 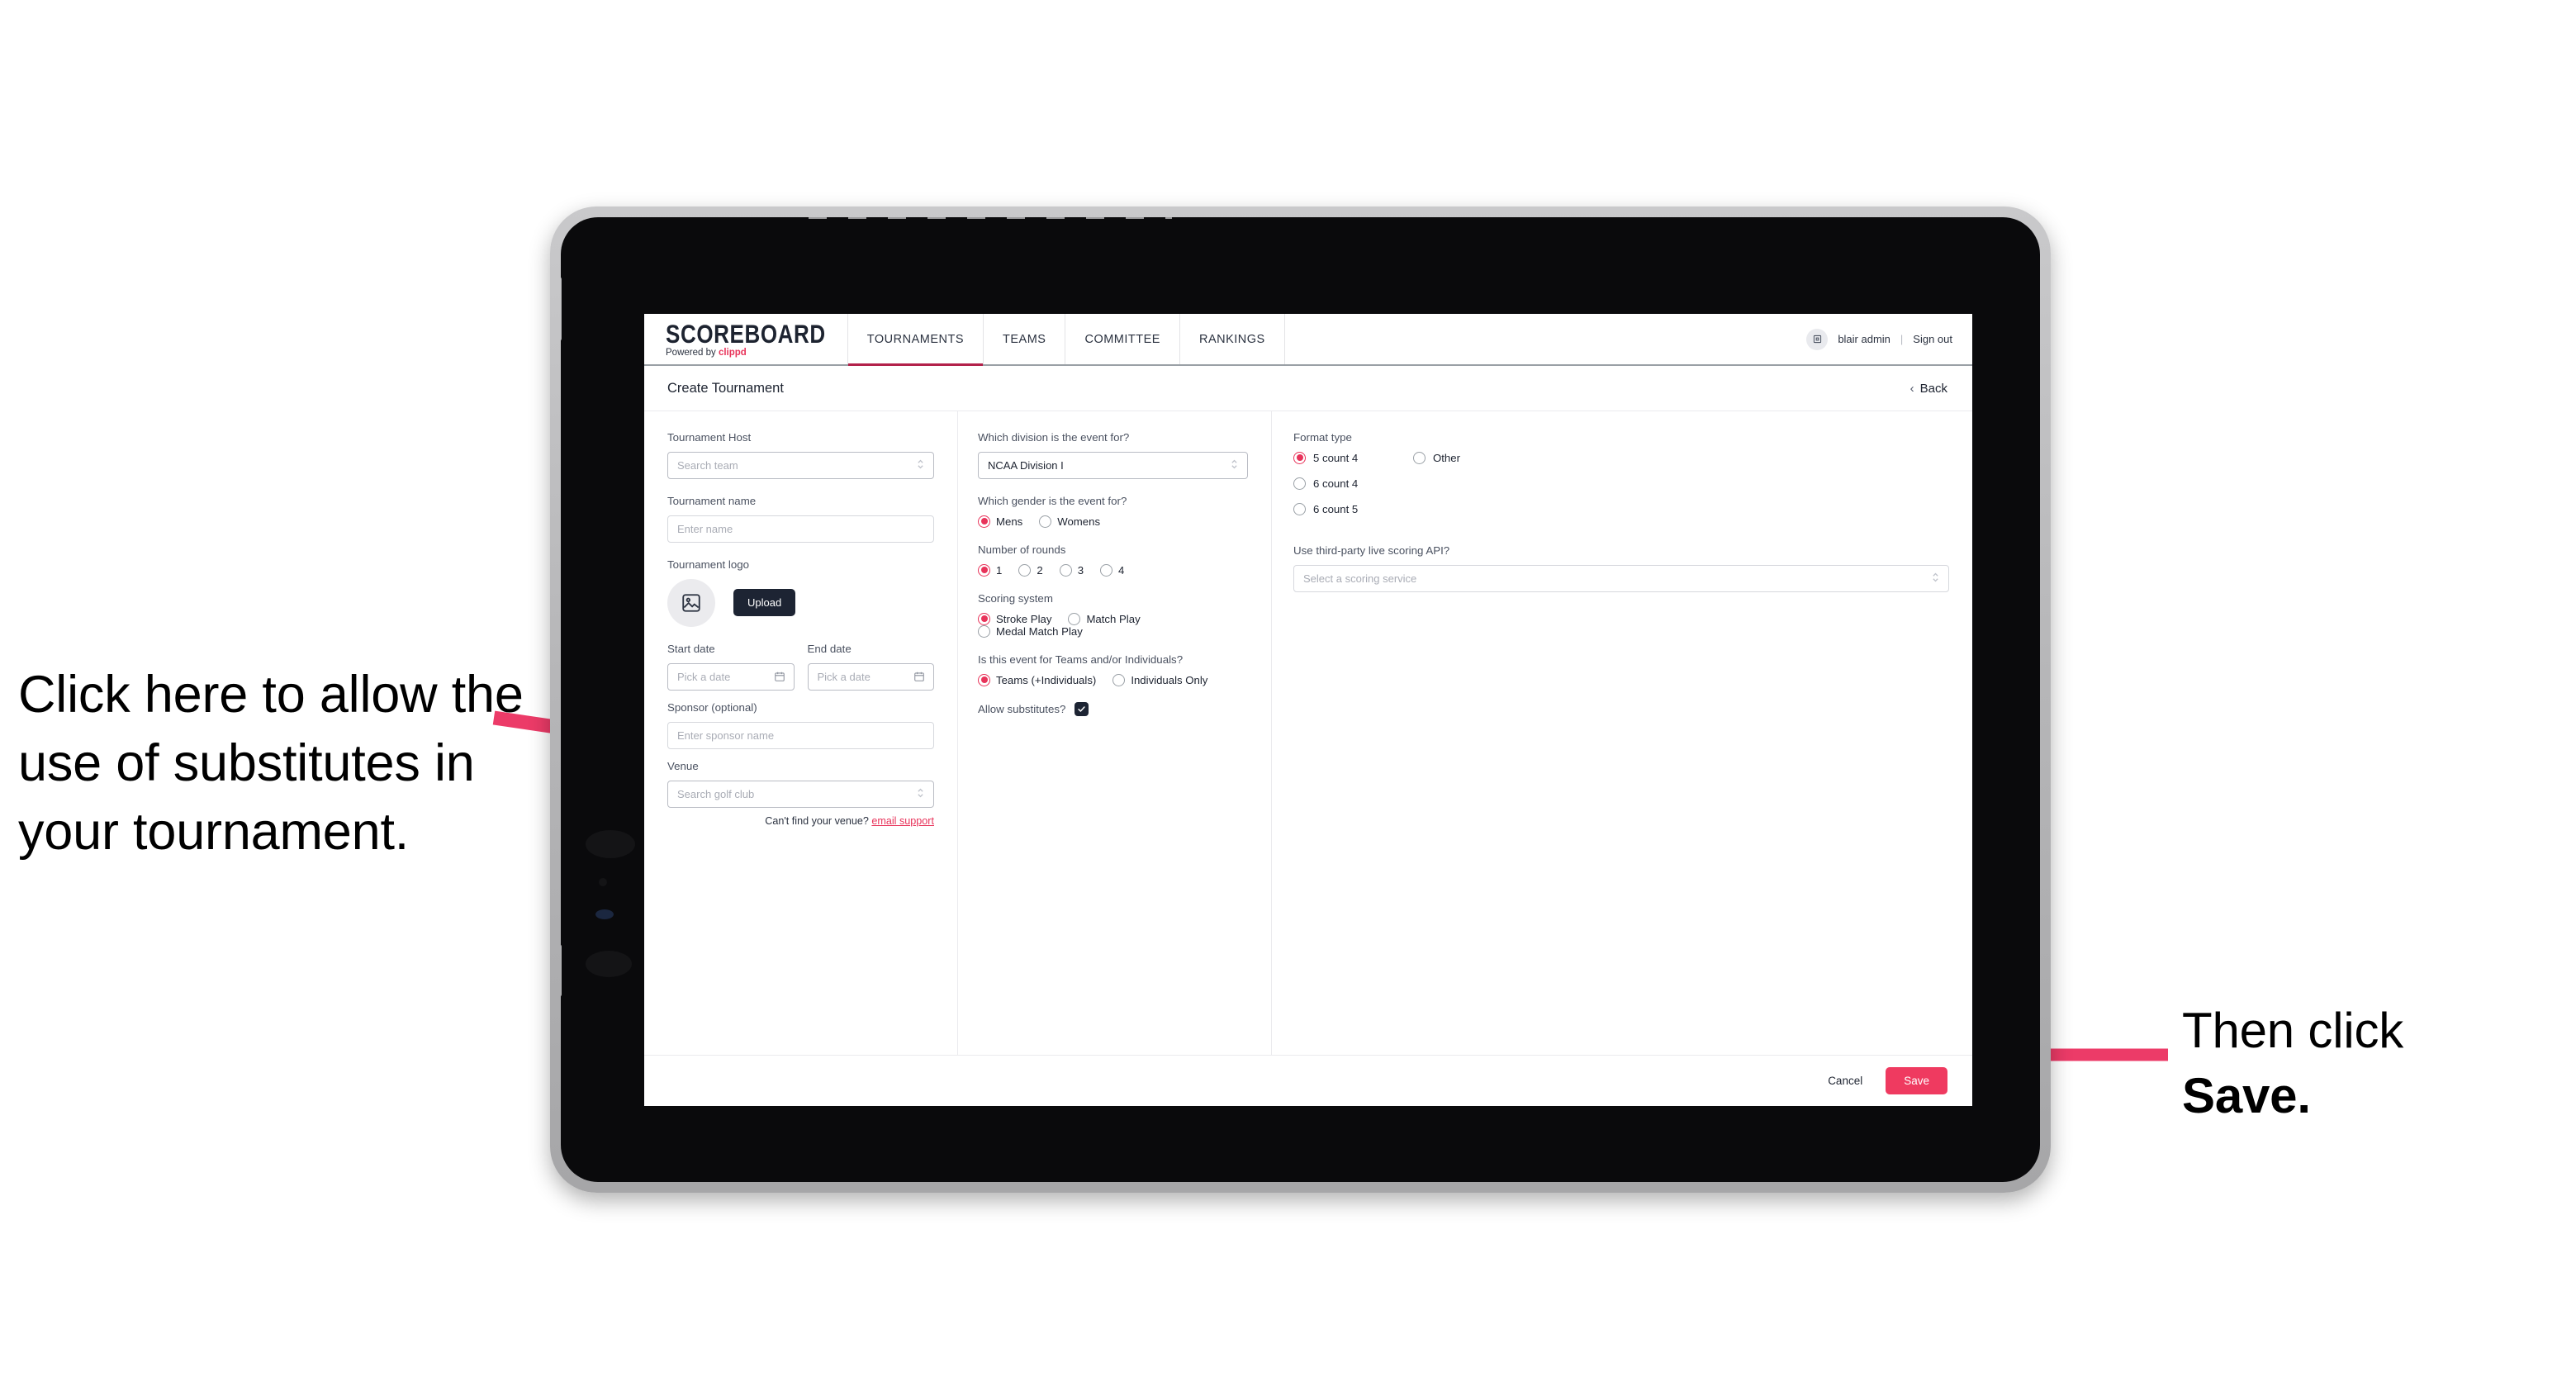 What do you see at coordinates (1436, 457) in the screenshot?
I see `radio-format-other: Other` at bounding box center [1436, 457].